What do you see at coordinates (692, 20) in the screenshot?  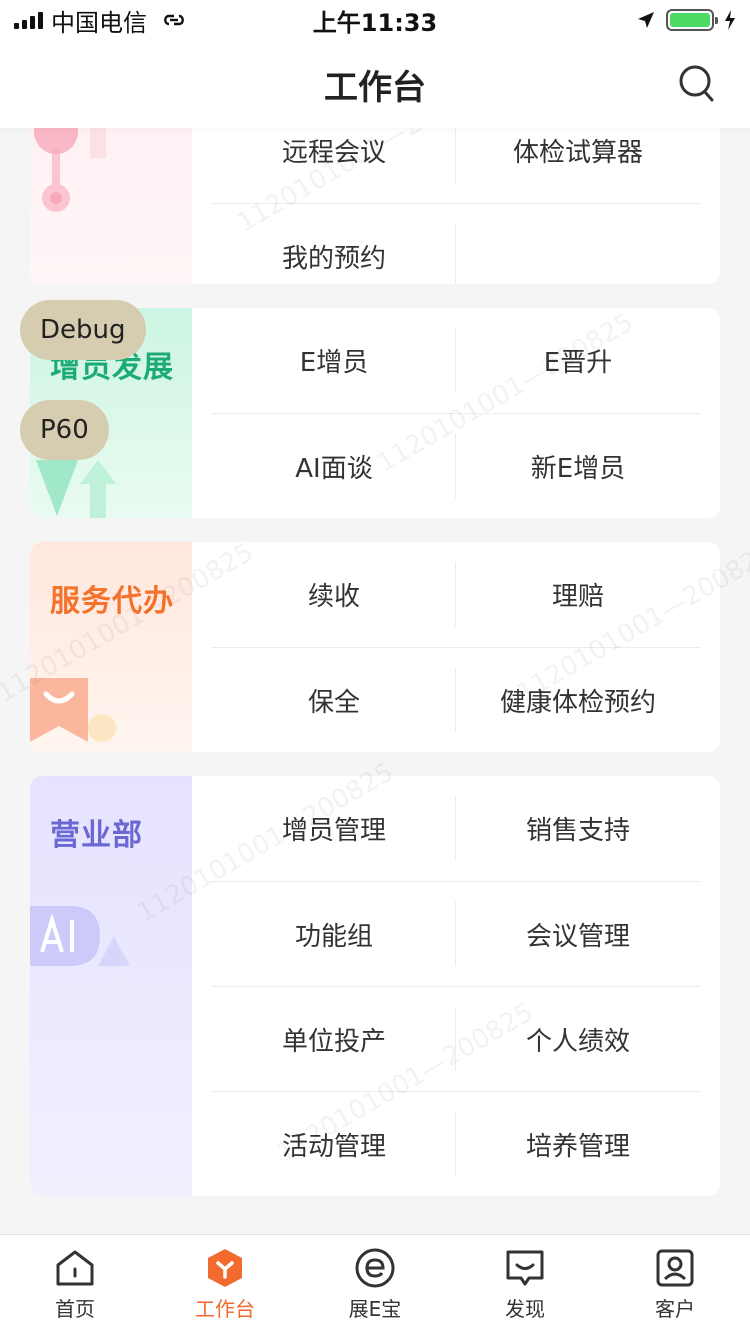 I see `battery-icon` at bounding box center [692, 20].